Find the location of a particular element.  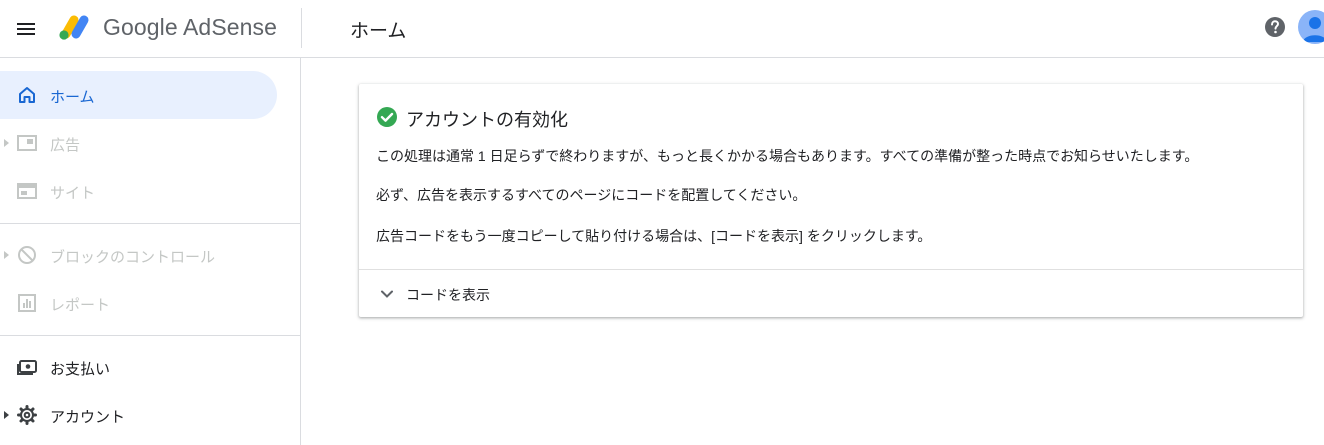

payments-icon is located at coordinates (27, 367).